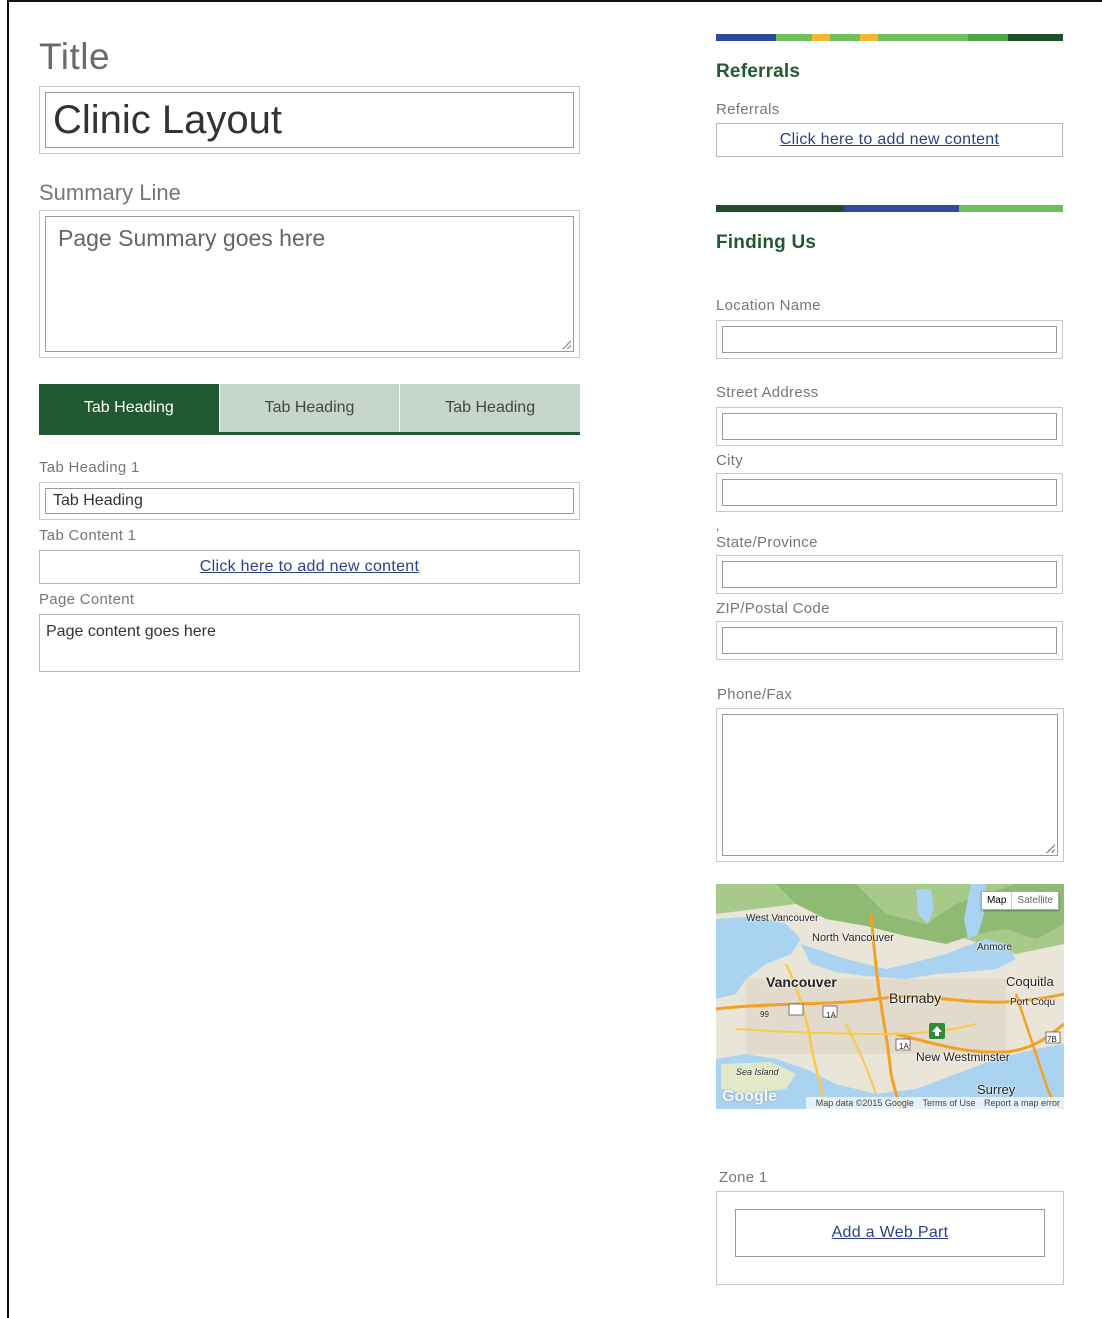 This screenshot has width=1102, height=1318. I want to click on referrals-box: Click here to add new content, so click(889, 140).